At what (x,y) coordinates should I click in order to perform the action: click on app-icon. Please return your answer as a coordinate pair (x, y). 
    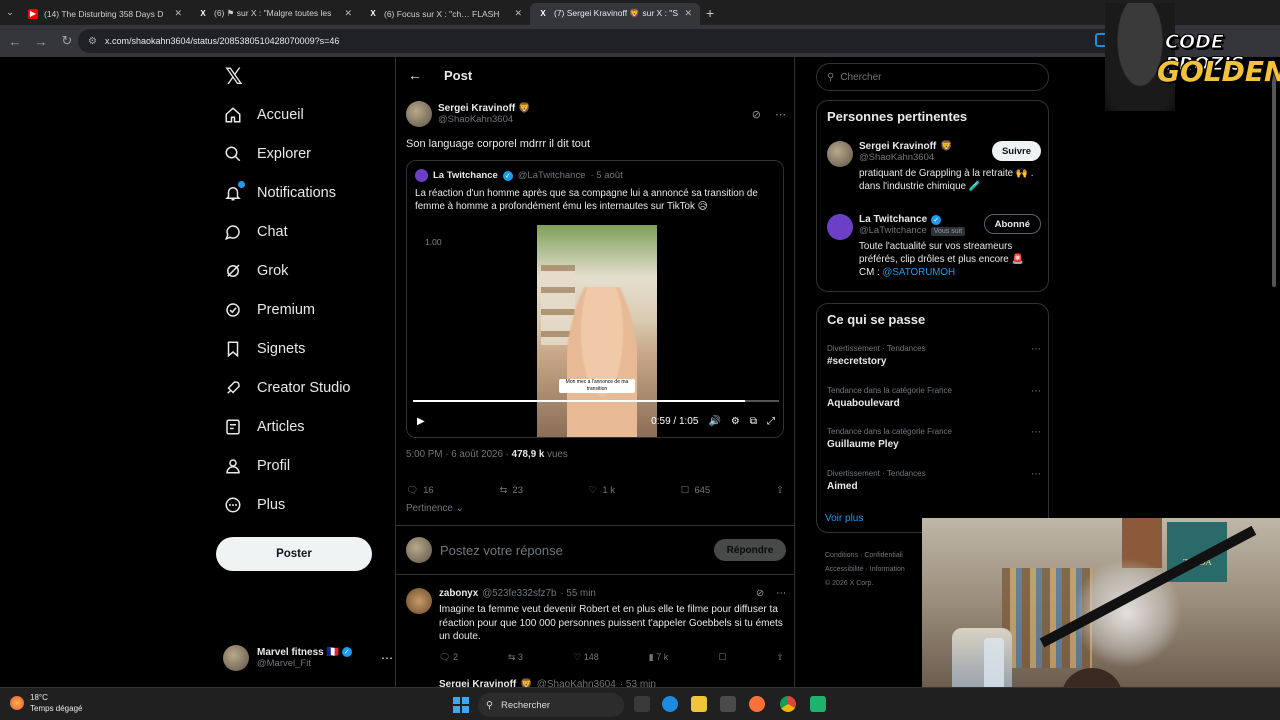
    Looking at the image, I should click on (818, 704).